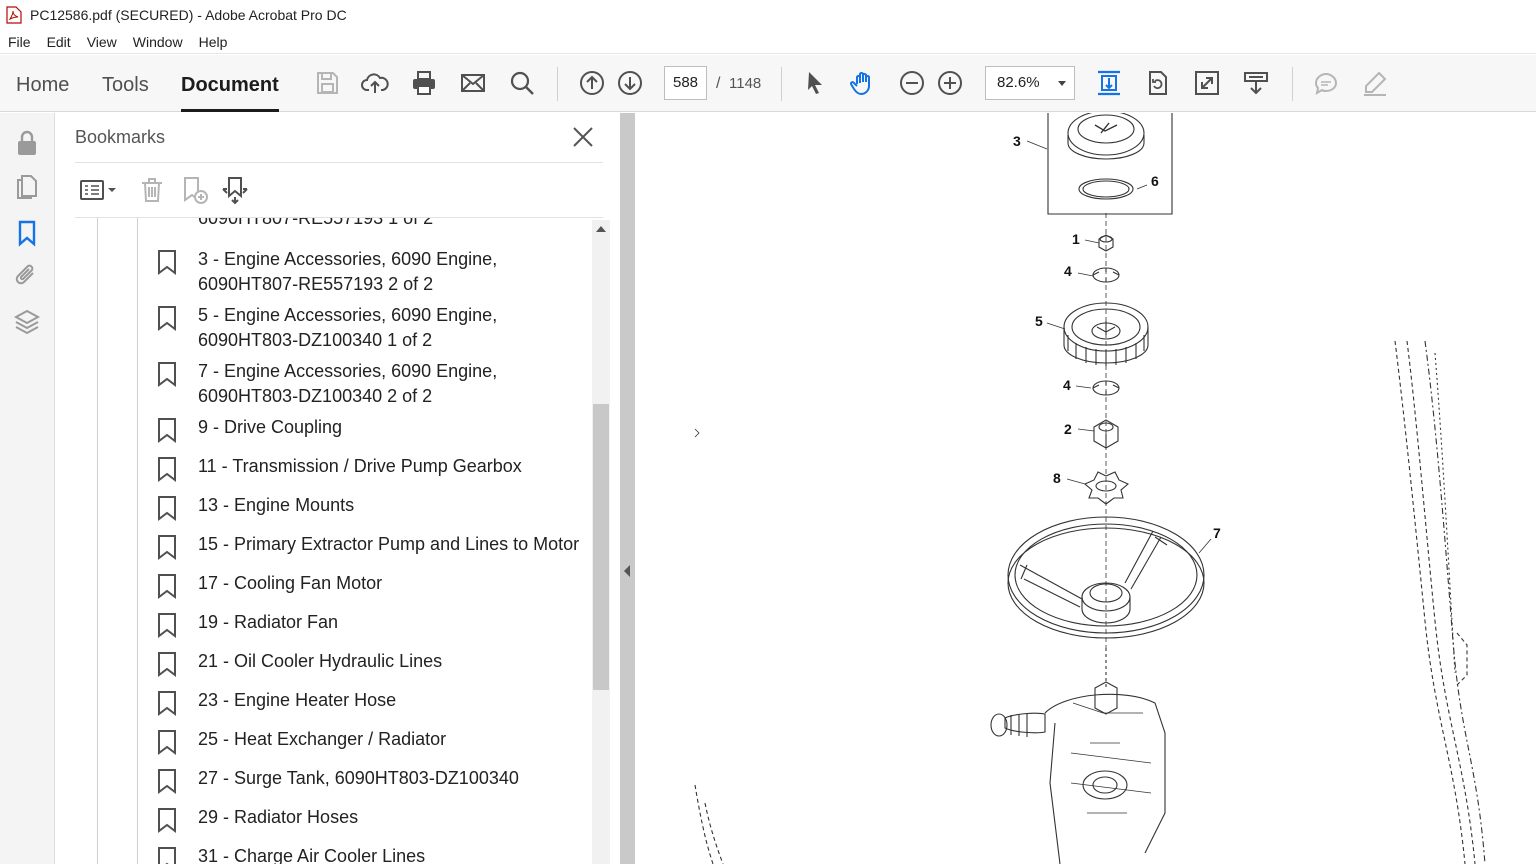 Image resolution: width=1536 pixels, height=864 pixels. Describe the element at coordinates (376, 741) in the screenshot. I see `list-item: 25 - Heat Exchanger / Radiator` at that location.